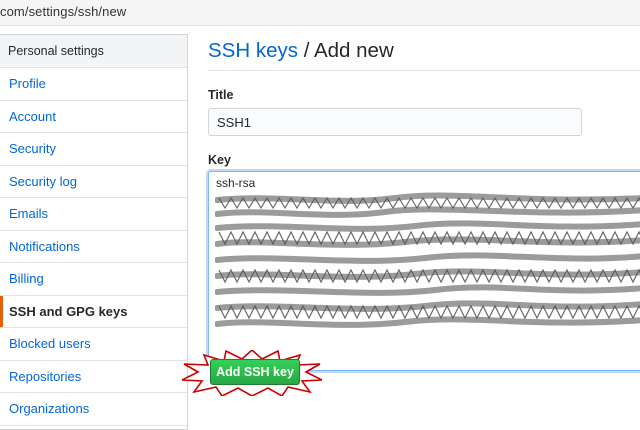  I want to click on page-title: SSH keys / Add new, so click(301, 51).